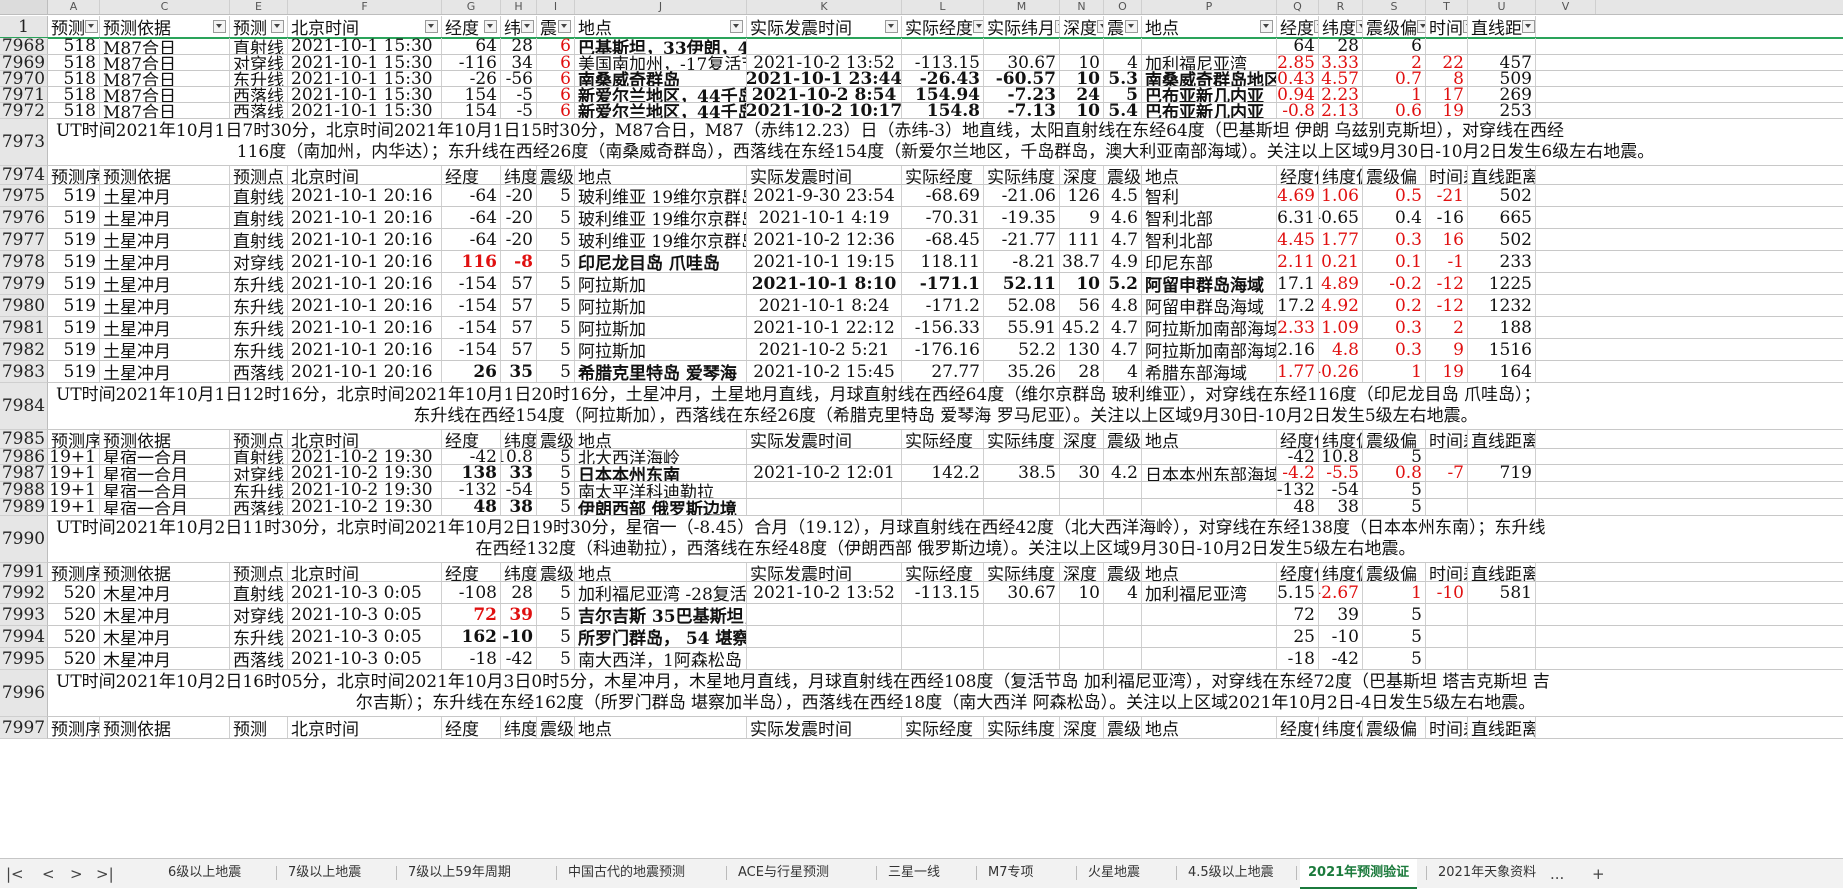 The width and height of the screenshot is (1843, 889). Describe the element at coordinates (519, 195) in the screenshot. I see `data-cell: -20` at that location.